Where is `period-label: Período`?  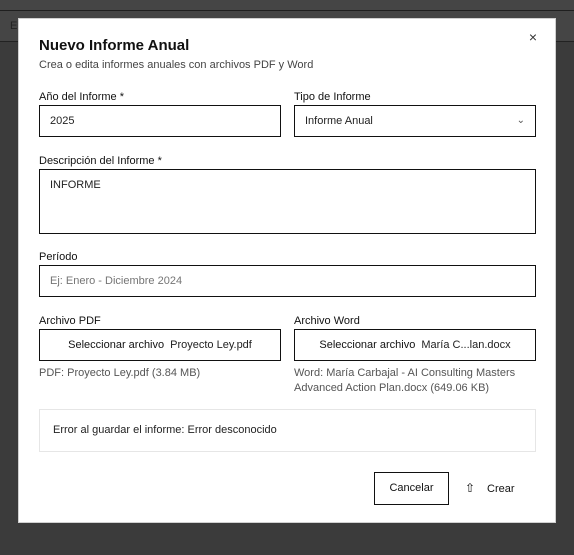
period-label: Período is located at coordinates (58, 257).